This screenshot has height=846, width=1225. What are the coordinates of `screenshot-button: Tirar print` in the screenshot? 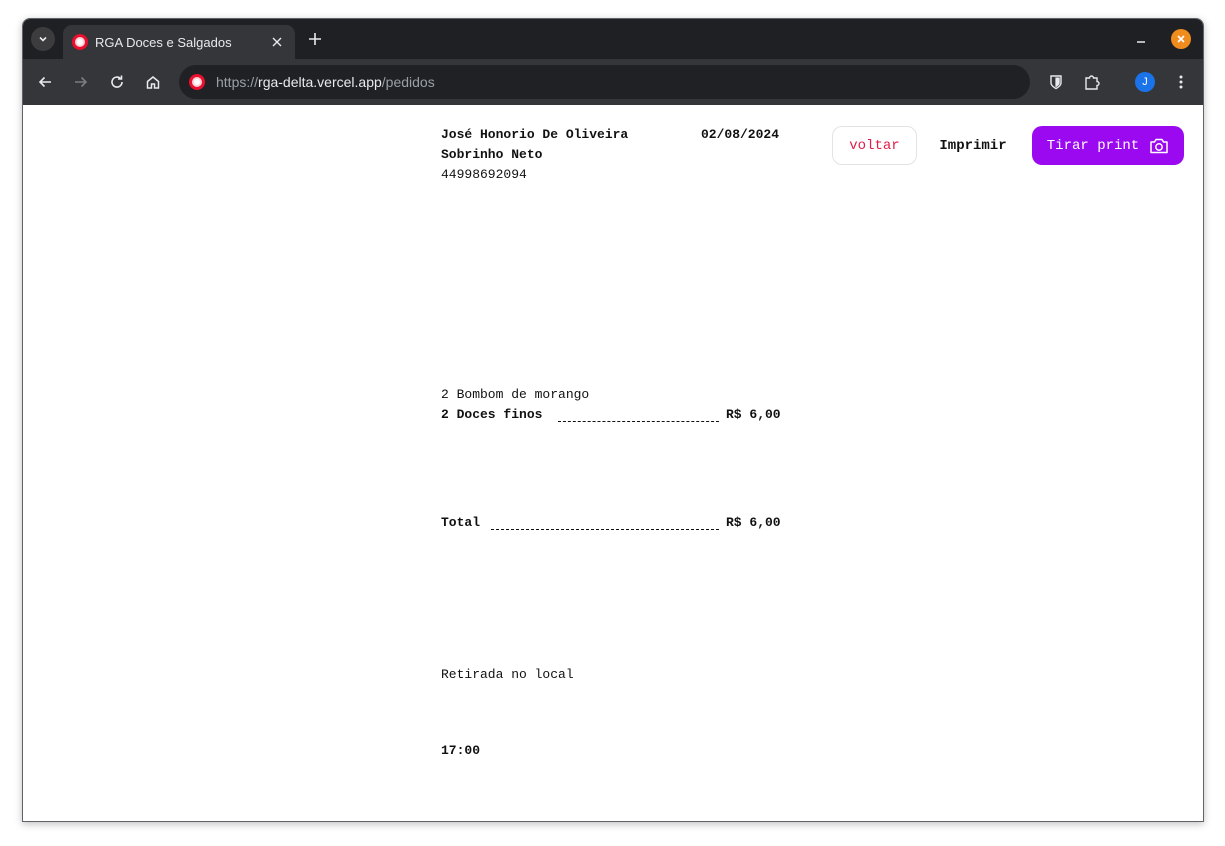 It's located at (1108, 145).